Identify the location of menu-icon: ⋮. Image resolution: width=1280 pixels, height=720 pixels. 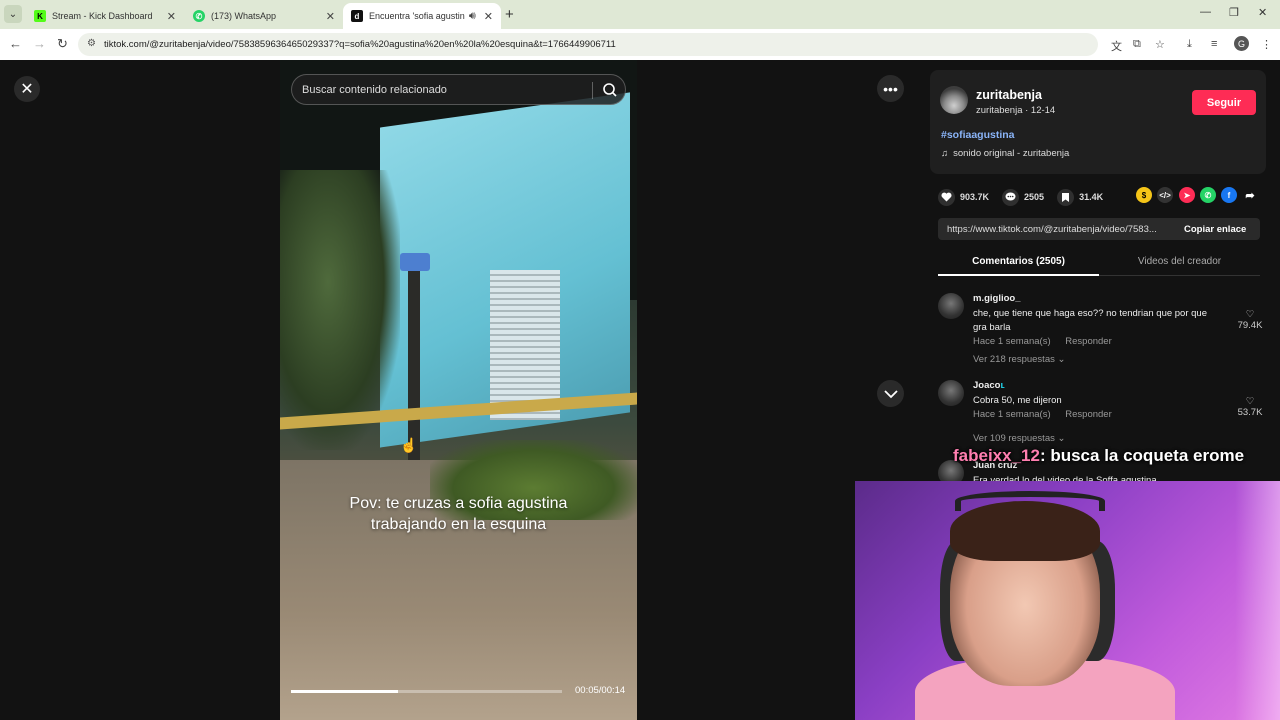
(1266, 44).